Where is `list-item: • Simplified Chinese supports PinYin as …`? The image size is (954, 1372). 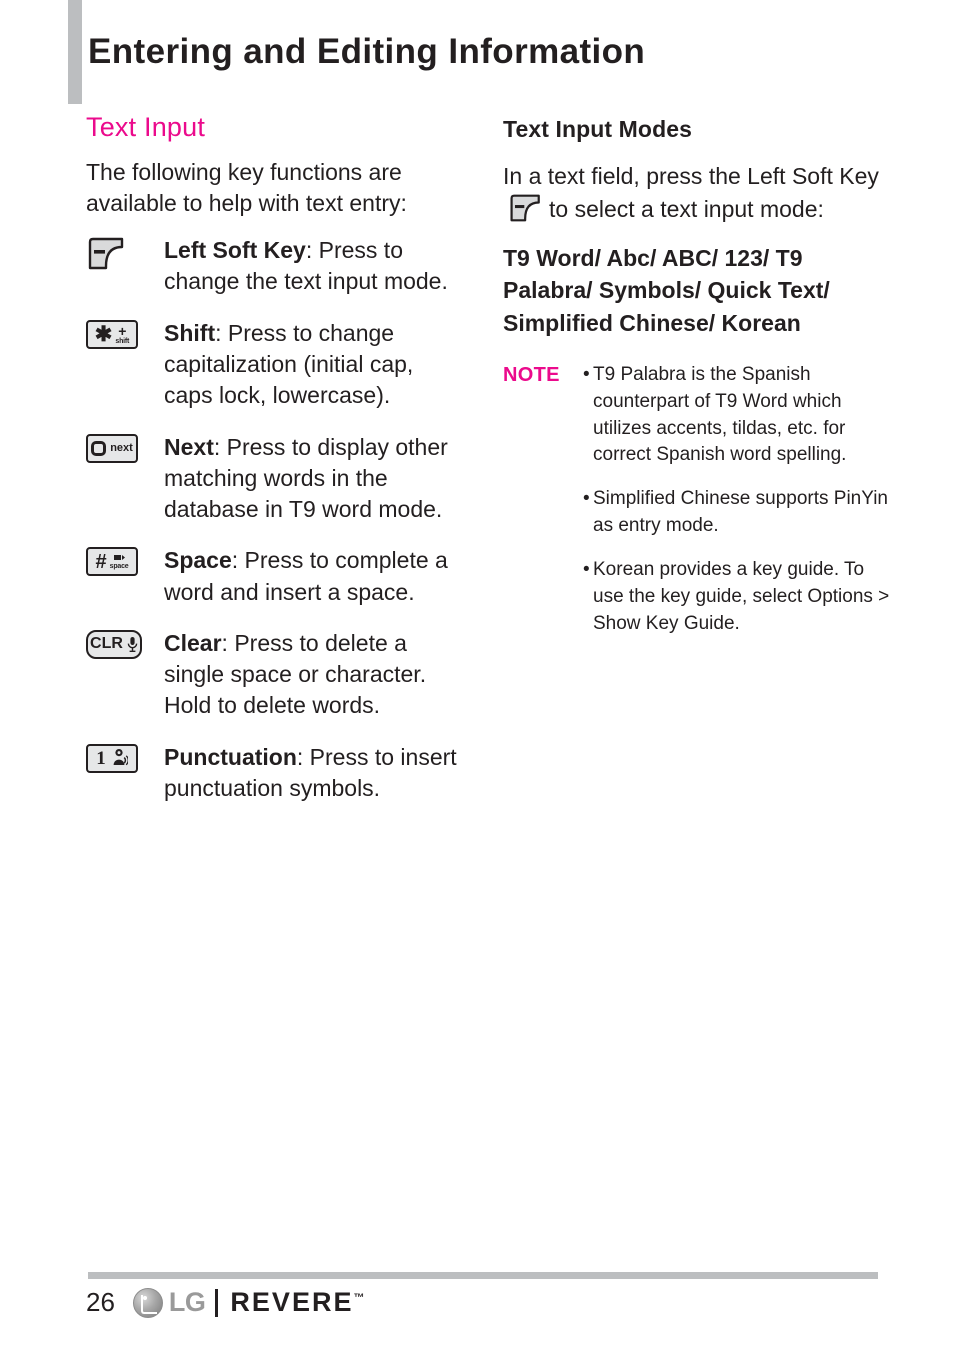 list-item: • Simplified Chinese supports PinYin as … is located at coordinates (738, 513).